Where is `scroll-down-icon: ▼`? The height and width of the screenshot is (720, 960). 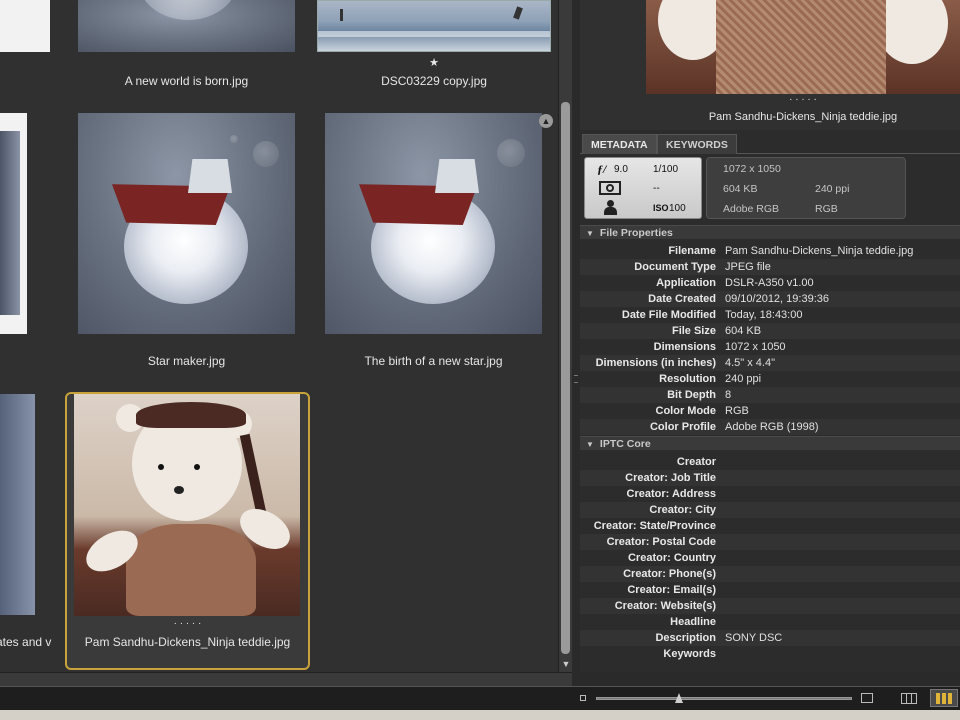
scroll-down-icon: ▼ is located at coordinates (566, 664).